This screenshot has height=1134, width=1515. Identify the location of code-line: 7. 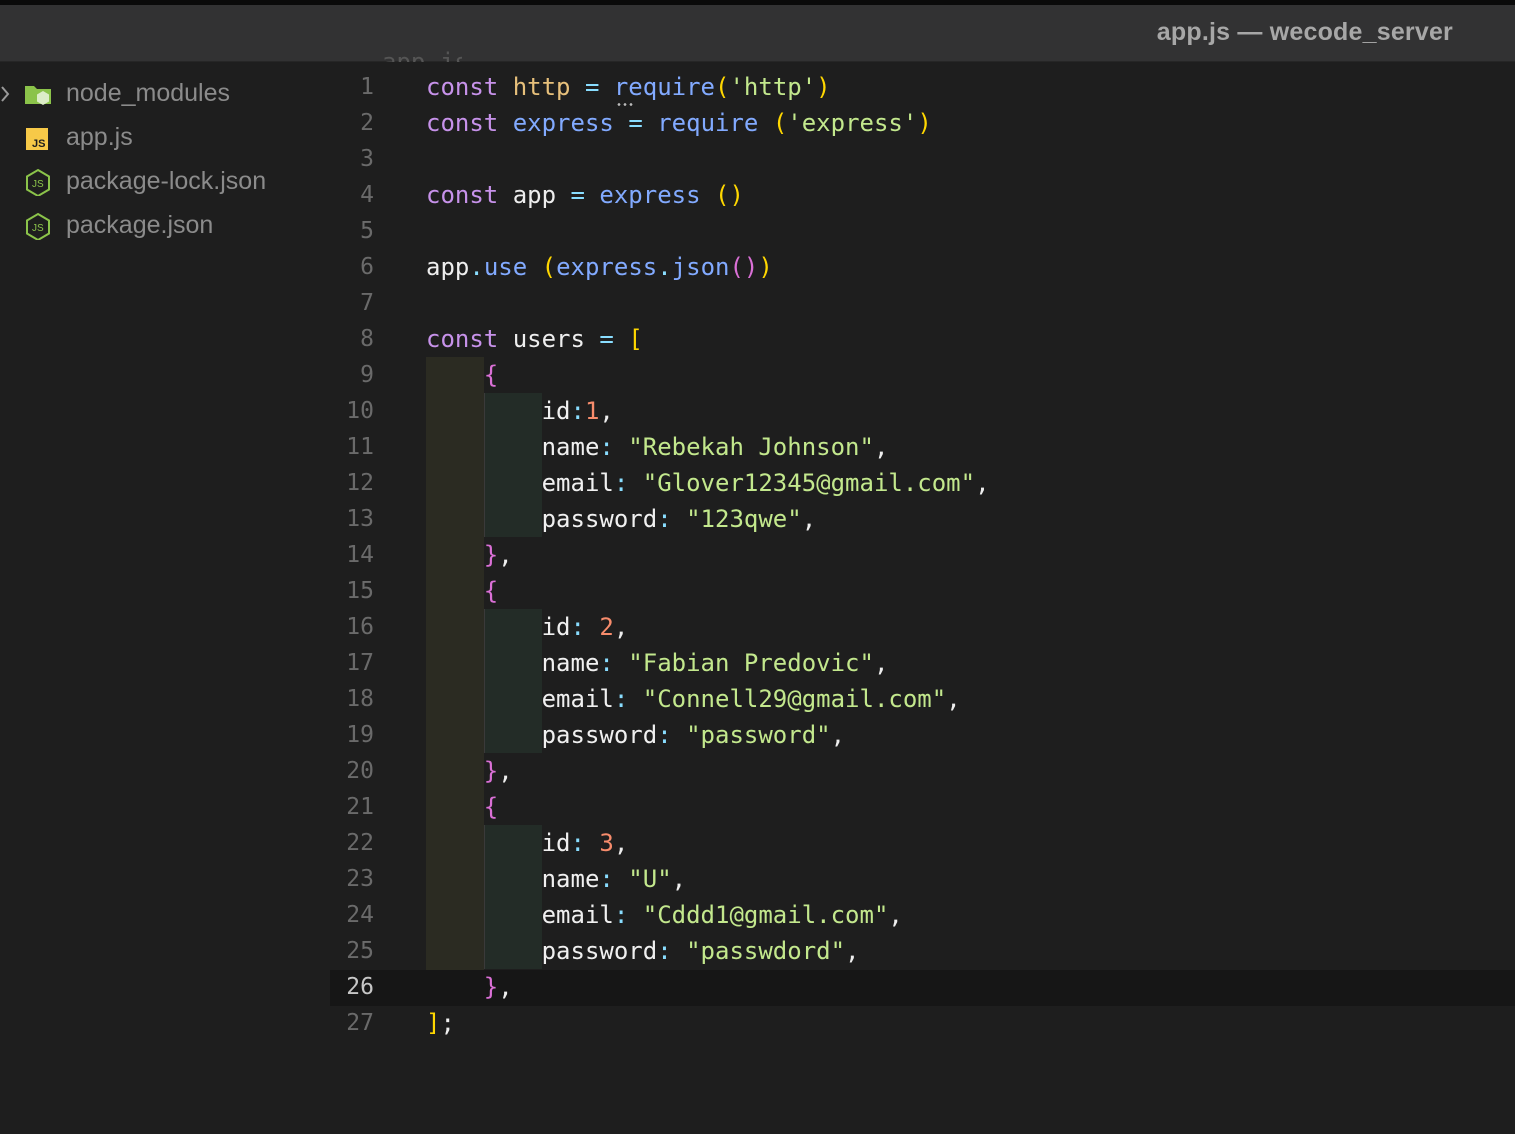
(922, 304).